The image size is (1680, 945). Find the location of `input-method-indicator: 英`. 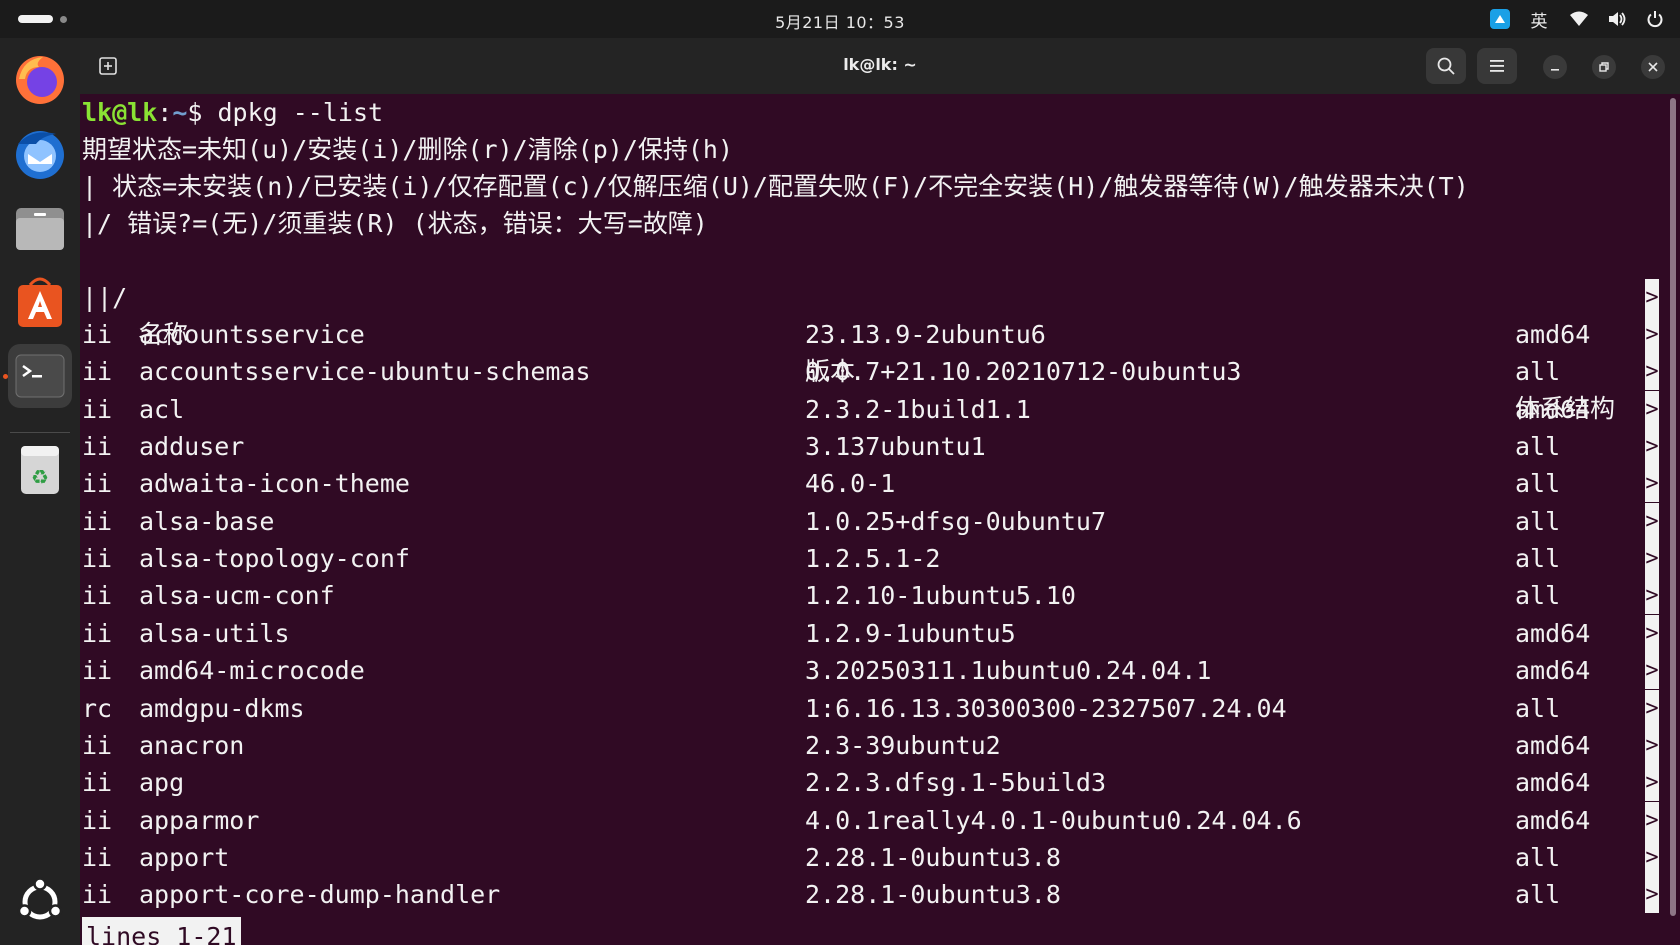

input-method-indicator: 英 is located at coordinates (1539, 19).